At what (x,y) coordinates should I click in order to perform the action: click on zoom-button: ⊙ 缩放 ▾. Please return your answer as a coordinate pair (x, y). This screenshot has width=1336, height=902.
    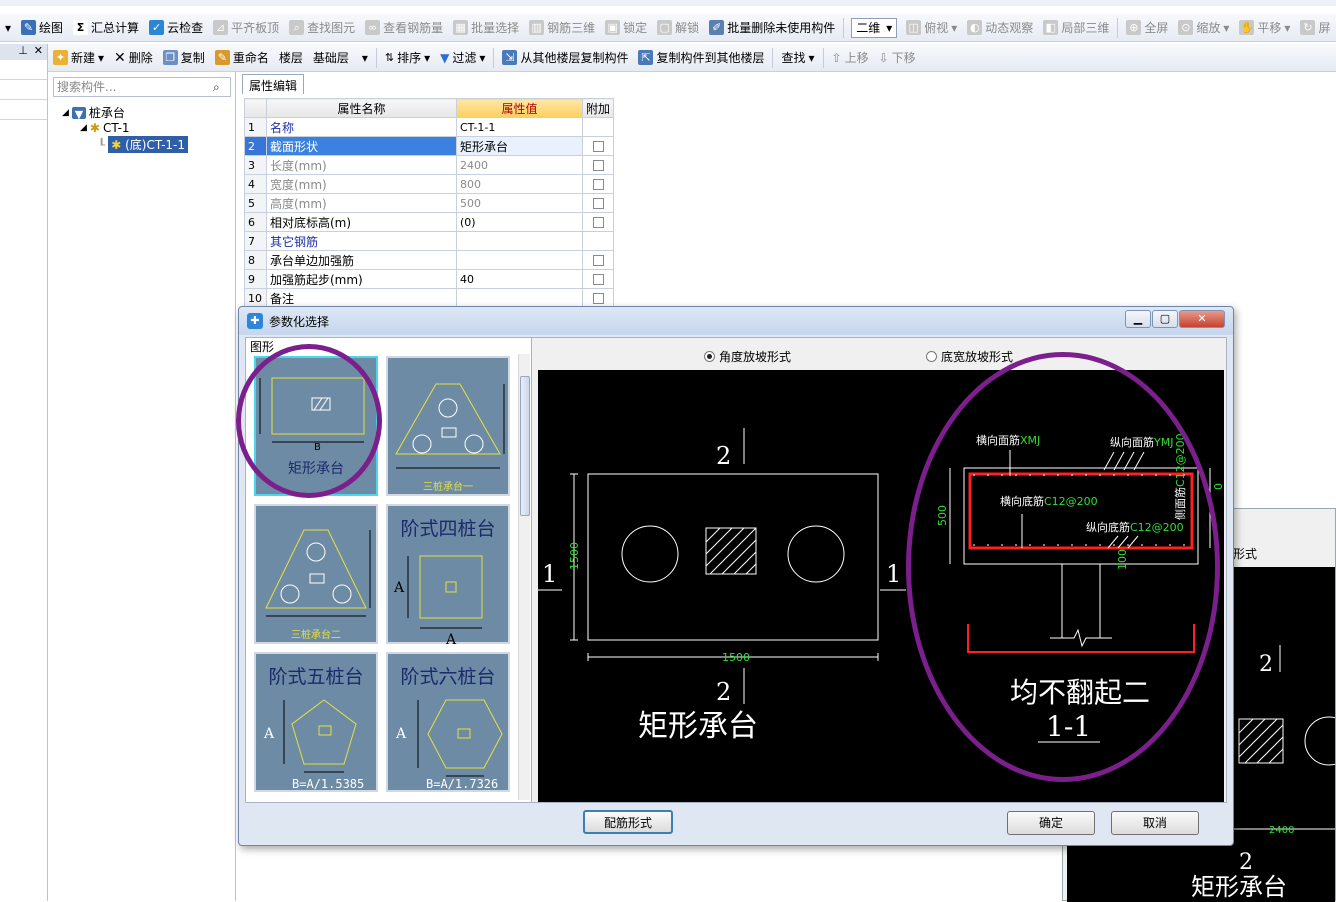
    Looking at the image, I should click on (1203, 28).